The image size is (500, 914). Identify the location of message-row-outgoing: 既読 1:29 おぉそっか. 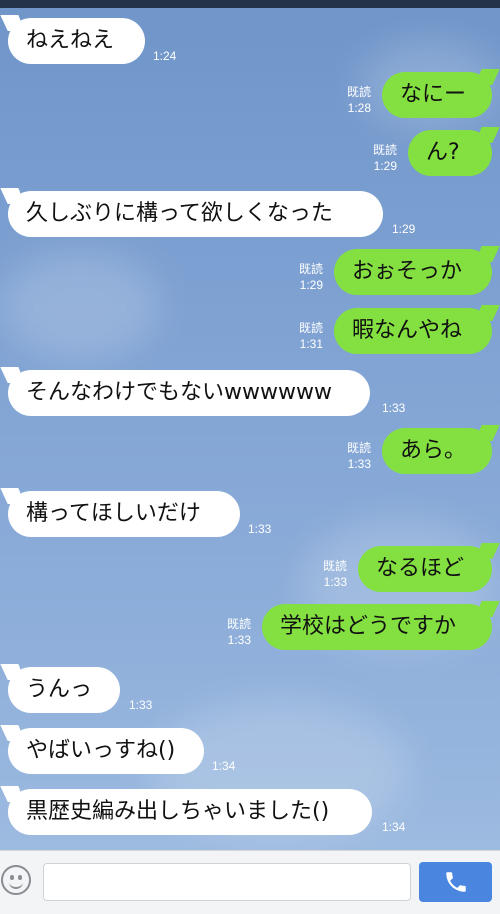
(250, 274).